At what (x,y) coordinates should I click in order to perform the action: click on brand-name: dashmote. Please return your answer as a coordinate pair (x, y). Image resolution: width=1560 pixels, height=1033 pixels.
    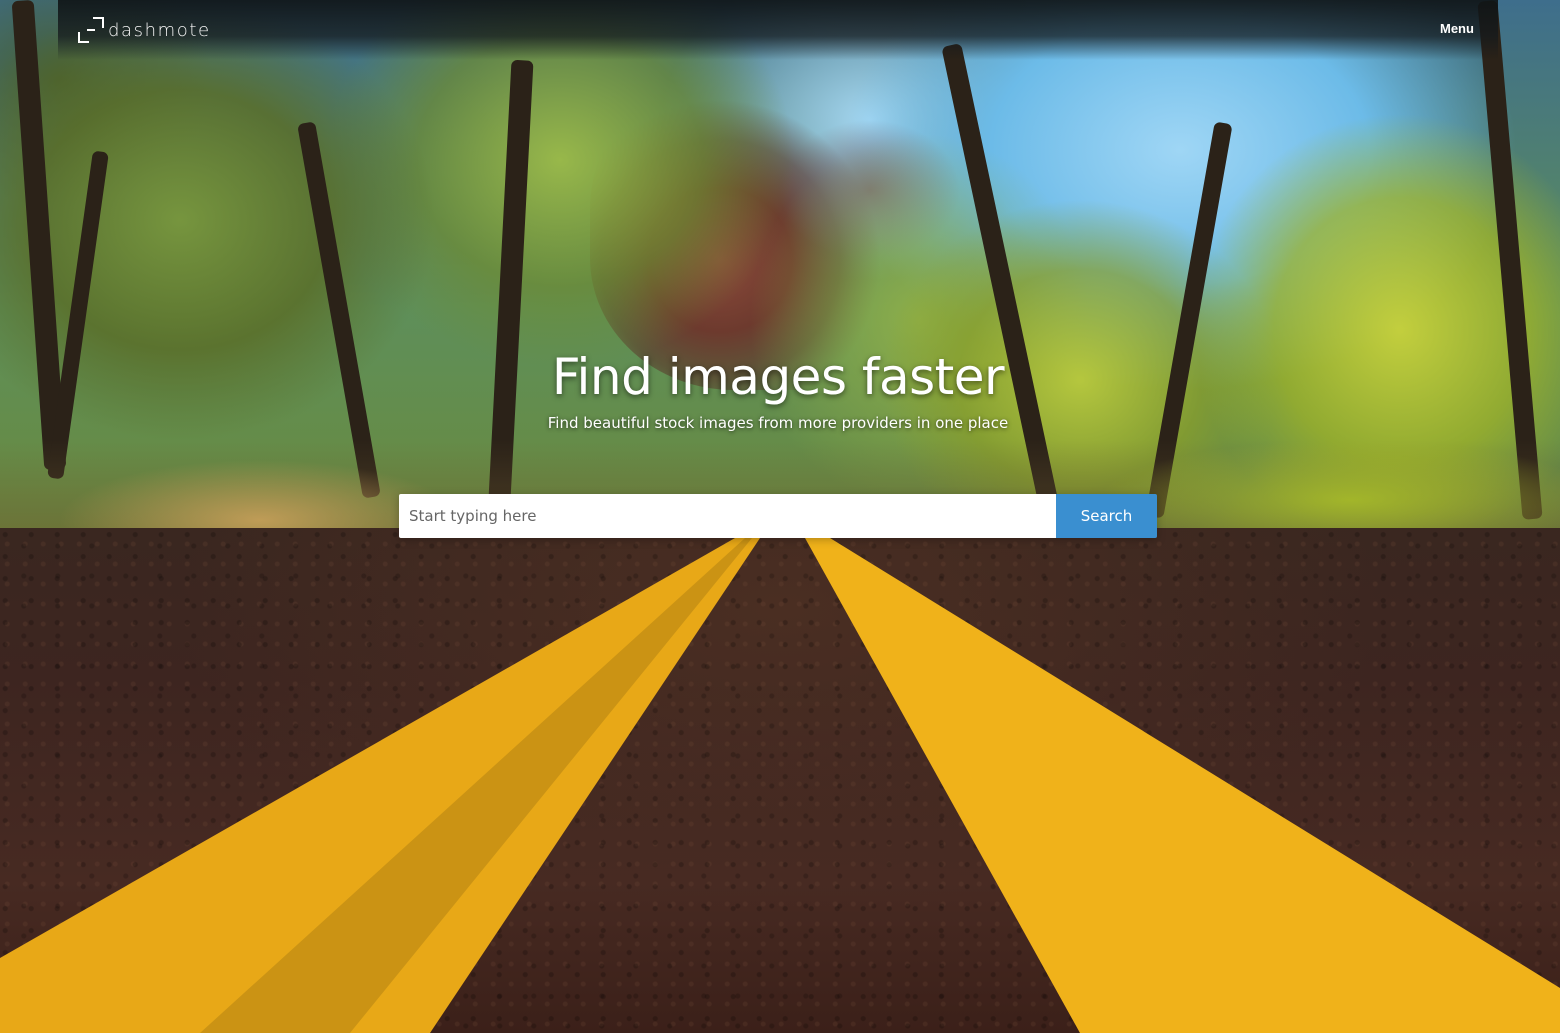
    Looking at the image, I should click on (159, 30).